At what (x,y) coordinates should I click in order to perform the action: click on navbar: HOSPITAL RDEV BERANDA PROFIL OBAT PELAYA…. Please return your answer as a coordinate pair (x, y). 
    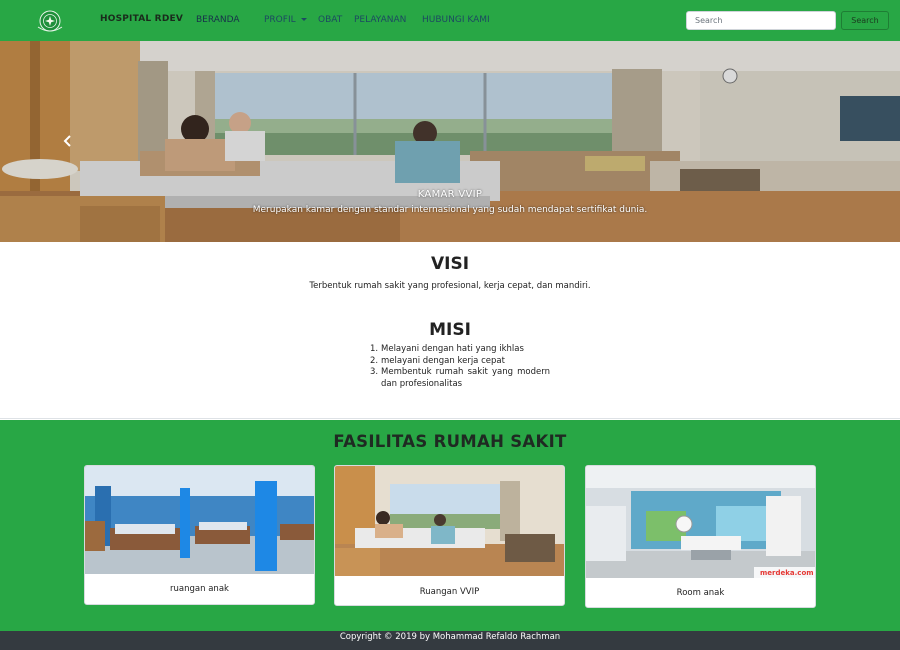
    Looking at the image, I should click on (450, 20).